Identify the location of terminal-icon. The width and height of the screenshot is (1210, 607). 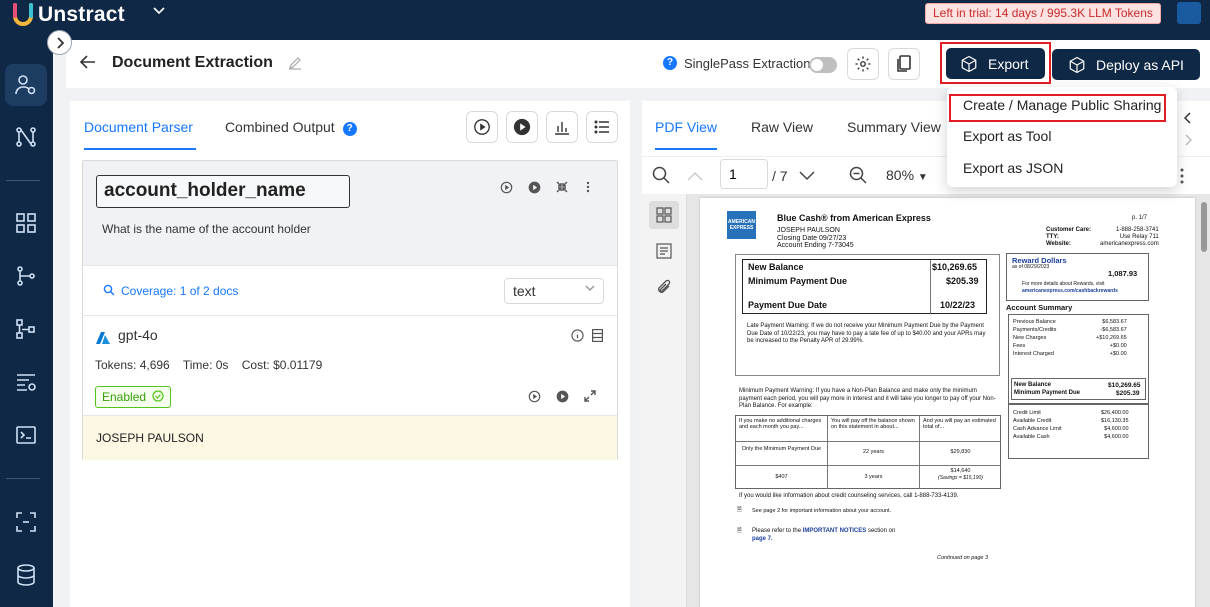
(26, 435).